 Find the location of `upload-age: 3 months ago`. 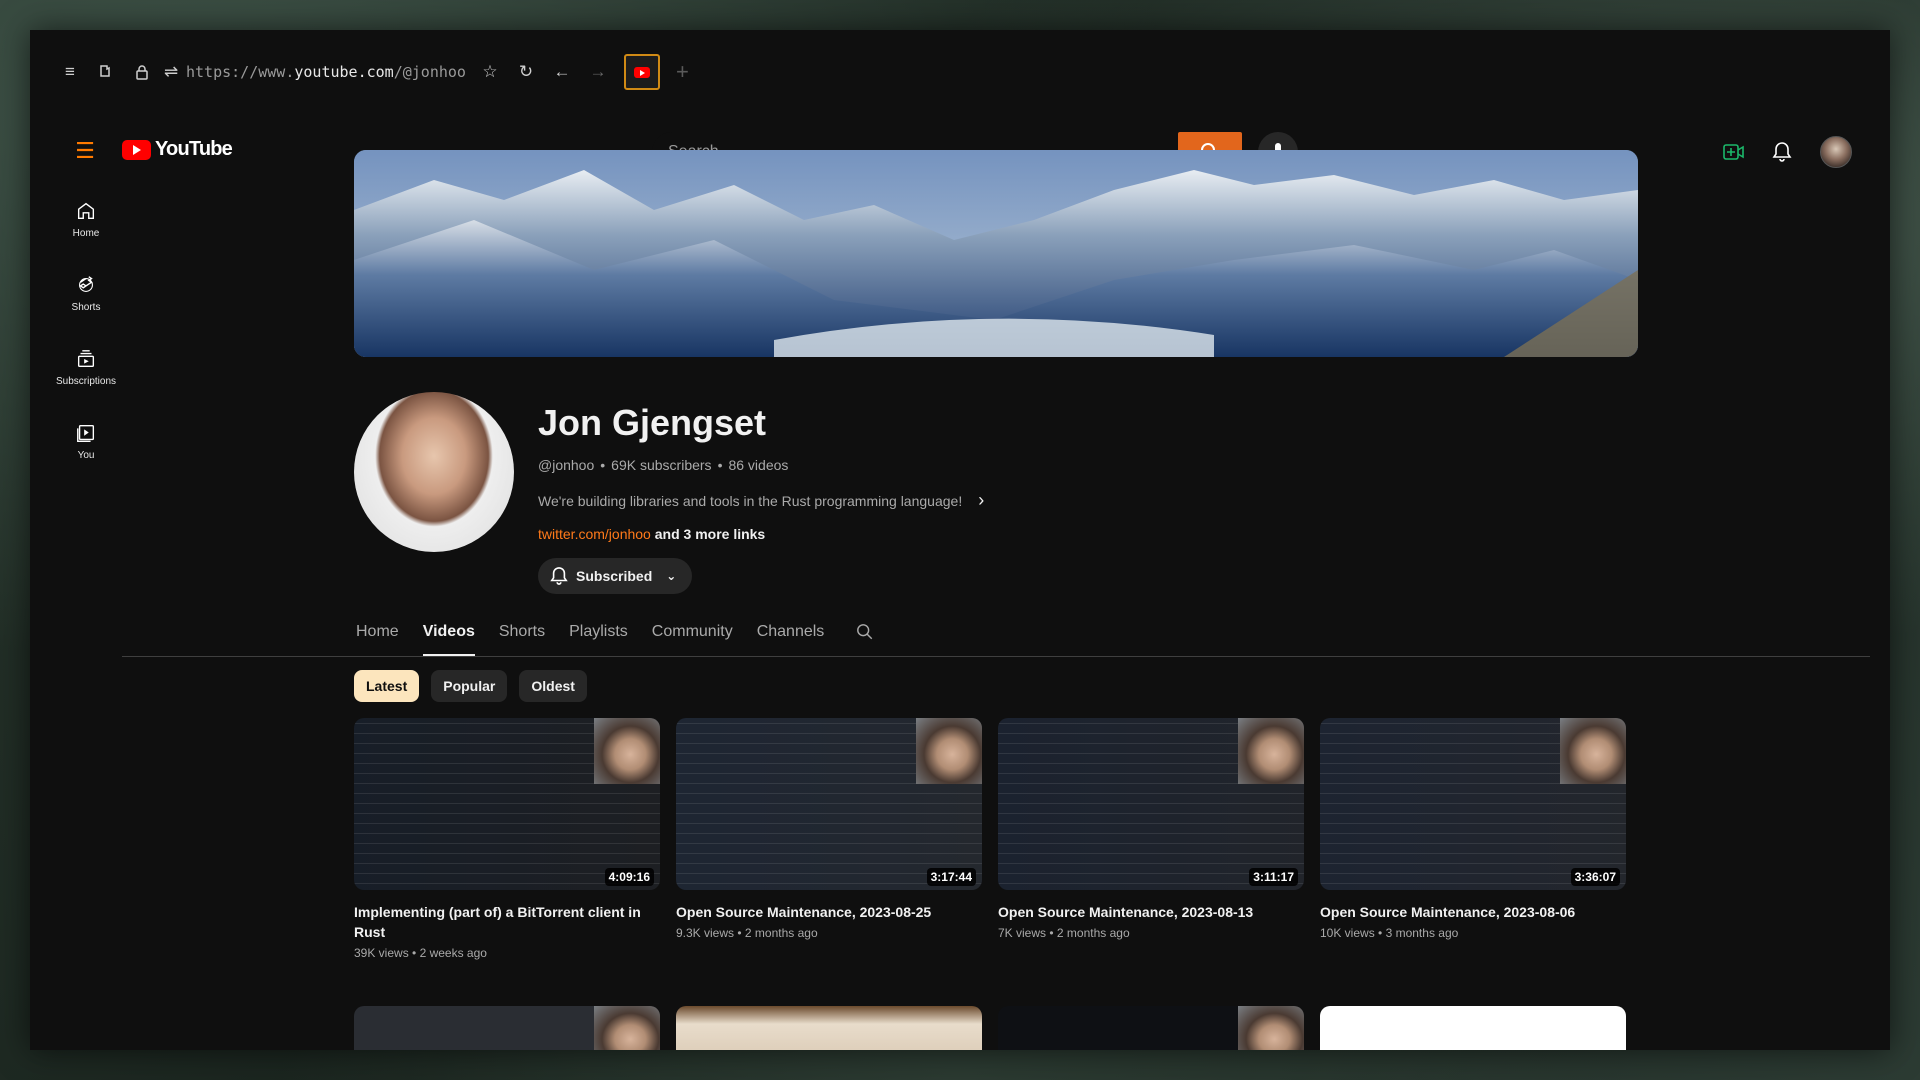

upload-age: 3 months ago is located at coordinates (1422, 933).